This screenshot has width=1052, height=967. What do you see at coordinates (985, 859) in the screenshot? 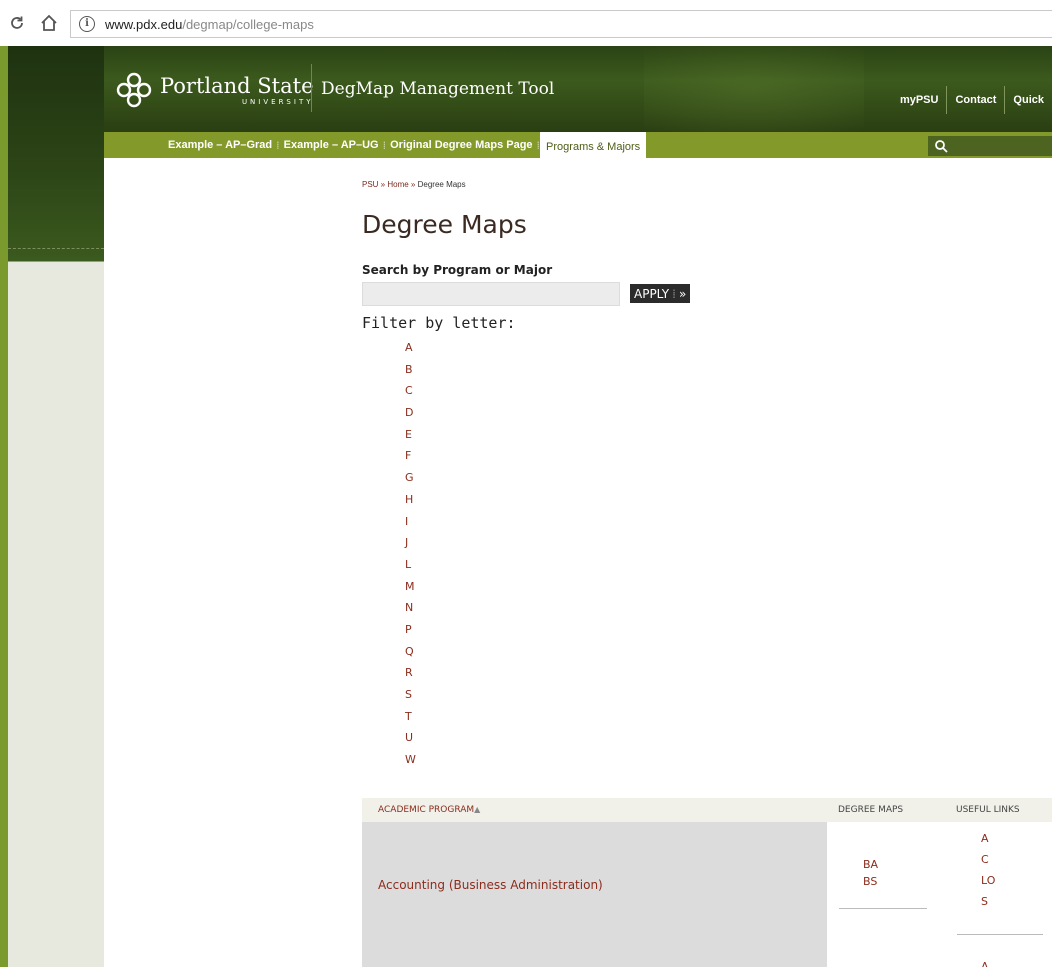
I see `useful-link-c: C` at bounding box center [985, 859].